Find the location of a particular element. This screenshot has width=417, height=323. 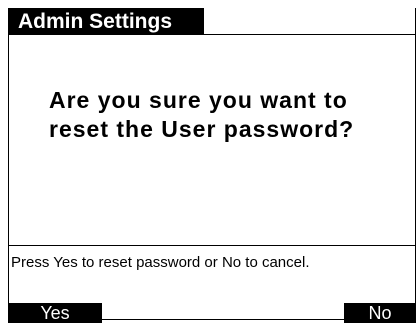

no-button: No is located at coordinates (380, 313).